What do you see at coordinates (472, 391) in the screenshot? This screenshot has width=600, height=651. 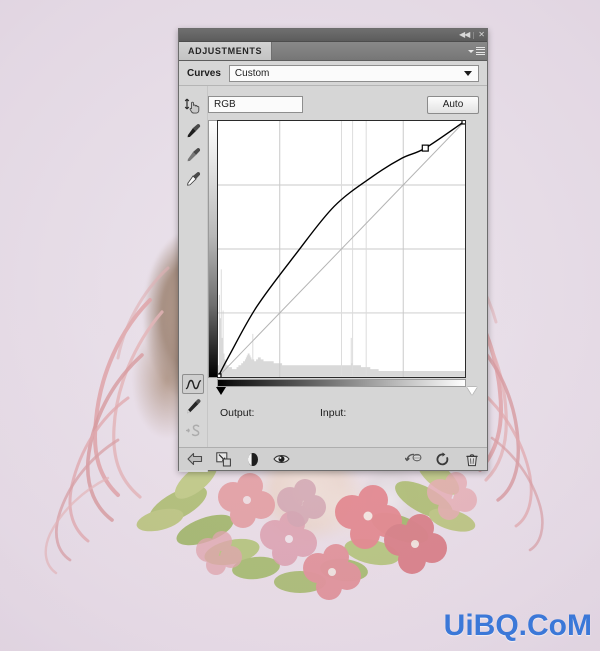 I see `highlight-slider-handle` at bounding box center [472, 391].